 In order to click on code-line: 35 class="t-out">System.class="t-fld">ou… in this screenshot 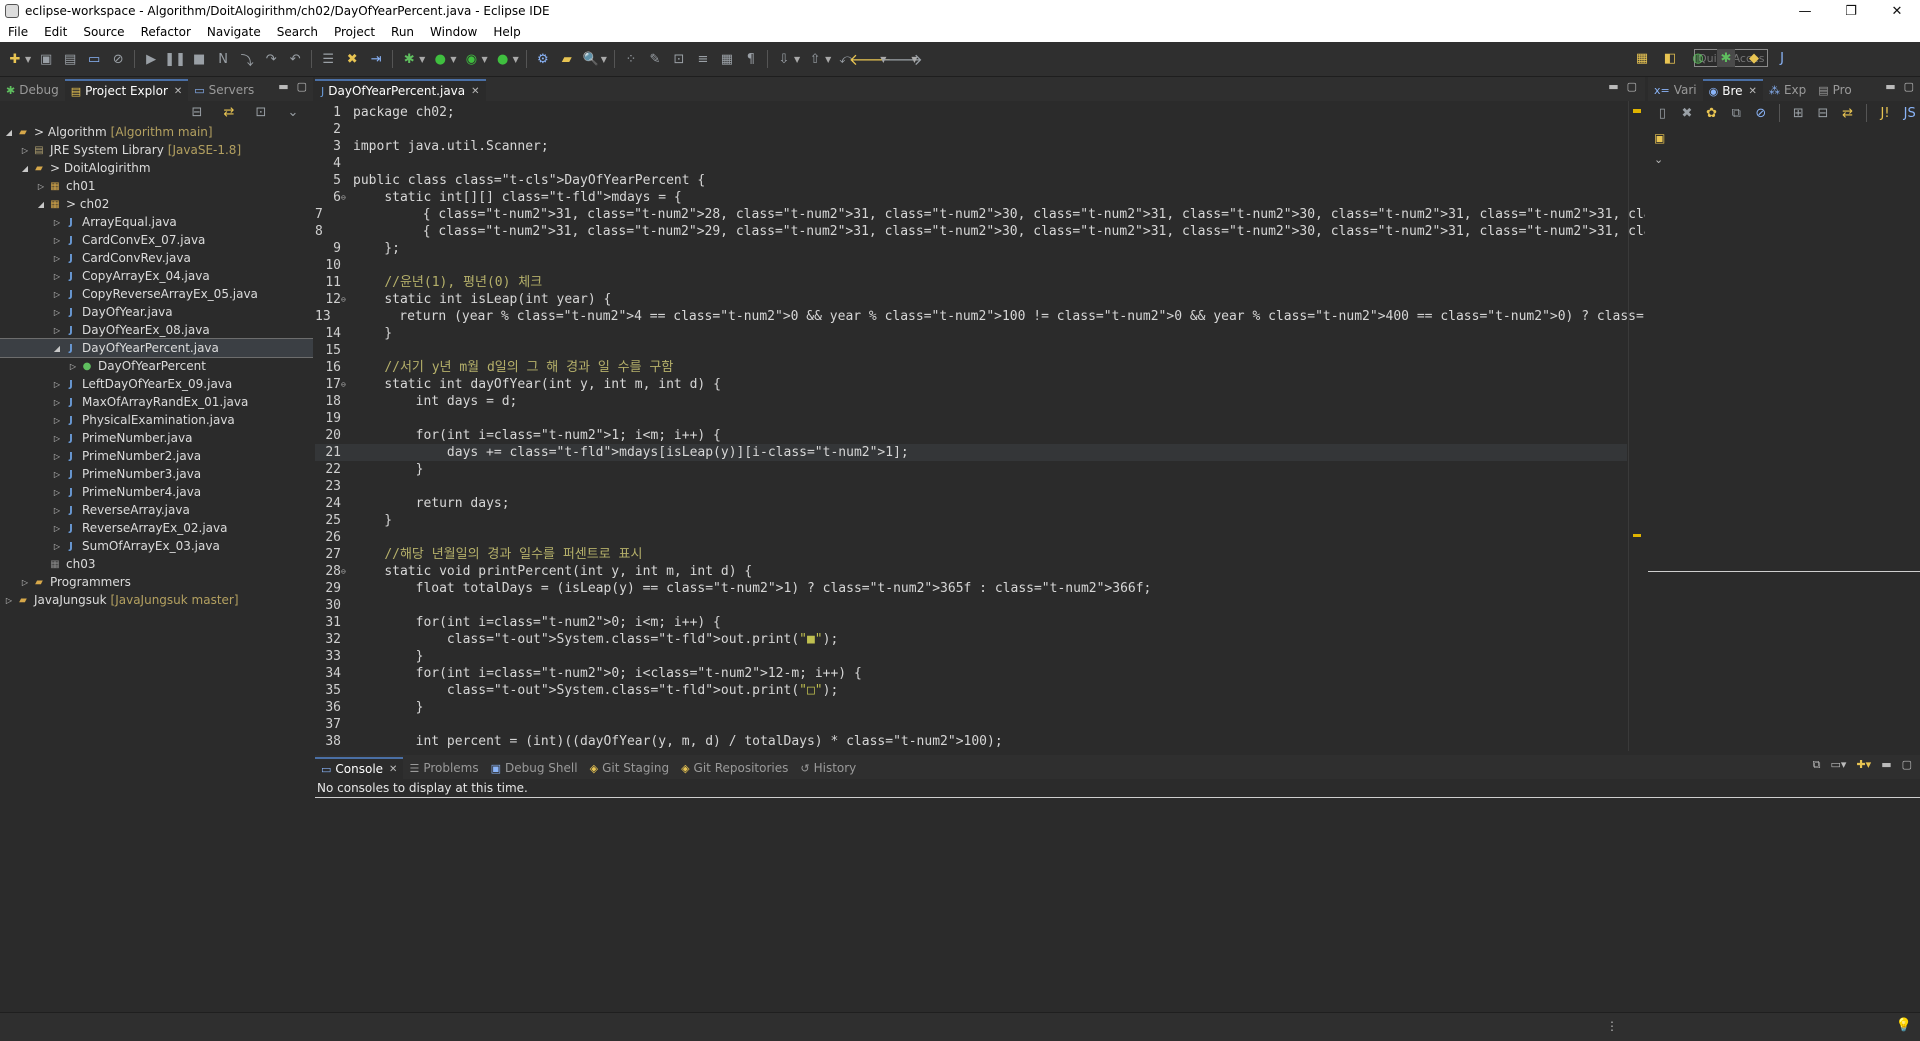, I will do `click(971, 690)`.